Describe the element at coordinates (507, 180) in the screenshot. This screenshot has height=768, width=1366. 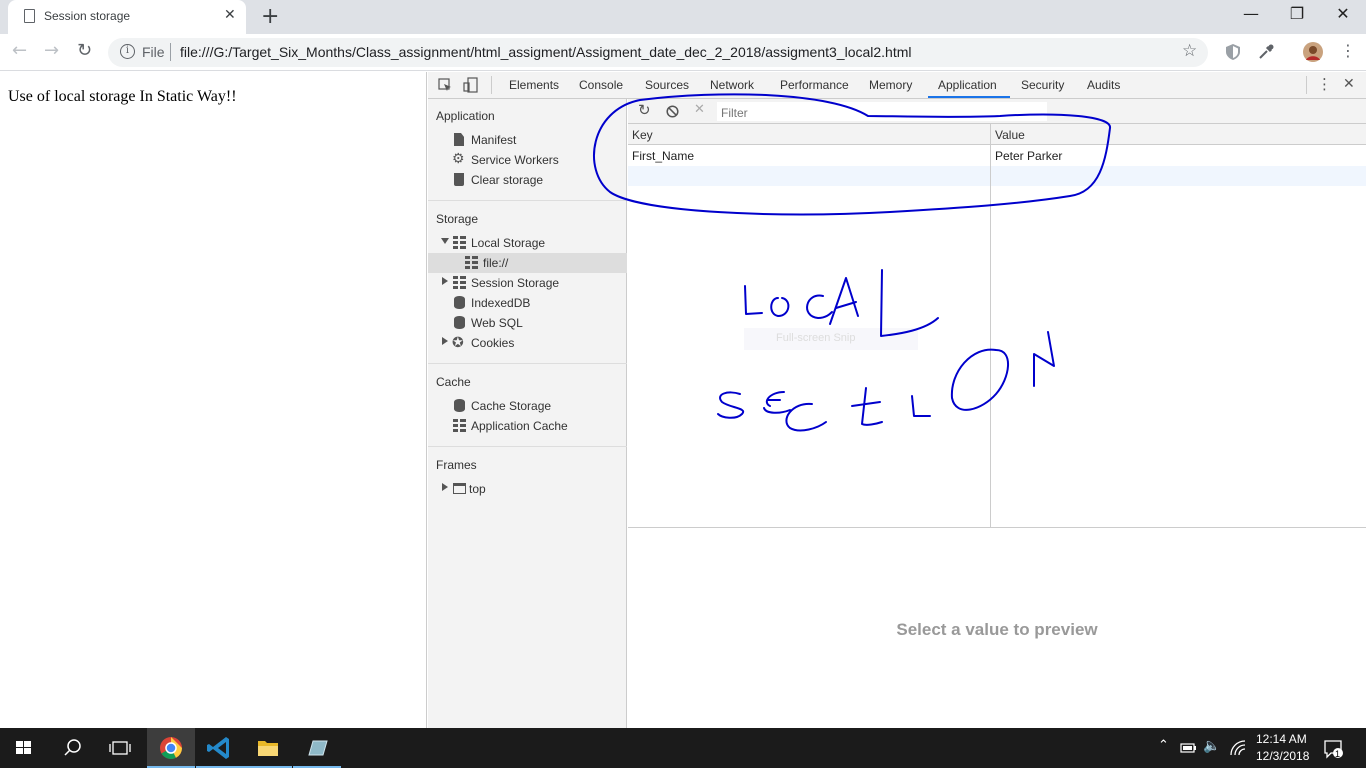
I see `sidebar-item-label: Clear storage` at that location.